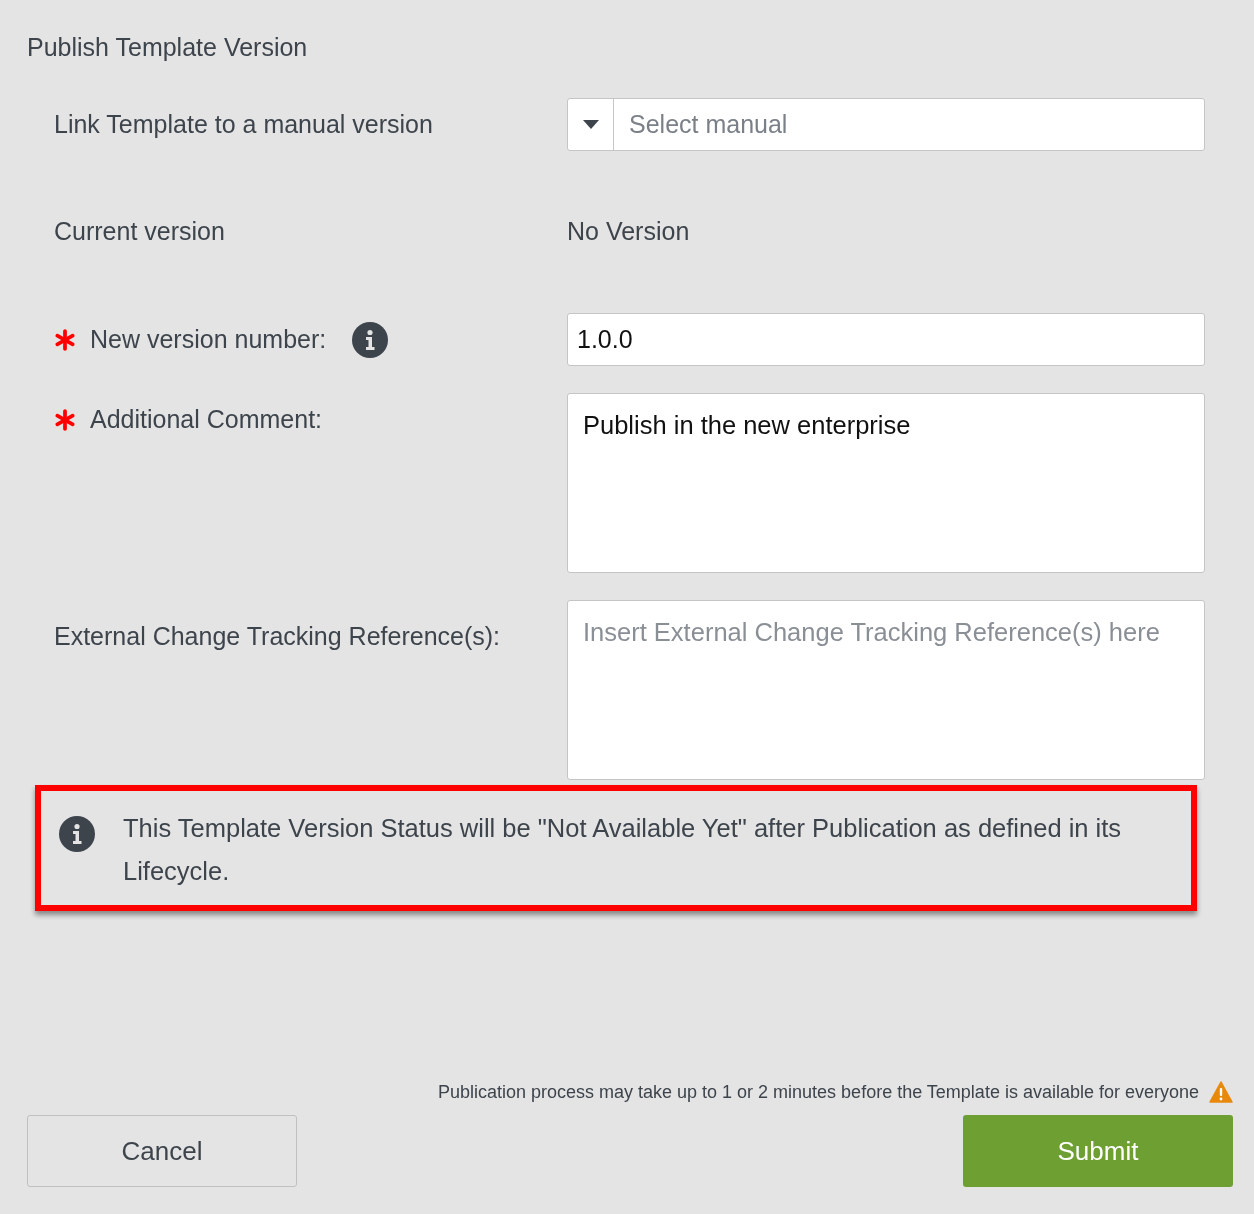  What do you see at coordinates (886, 690) in the screenshot?
I see `text-area: Insert External Change Tracking Reference(s) here` at bounding box center [886, 690].